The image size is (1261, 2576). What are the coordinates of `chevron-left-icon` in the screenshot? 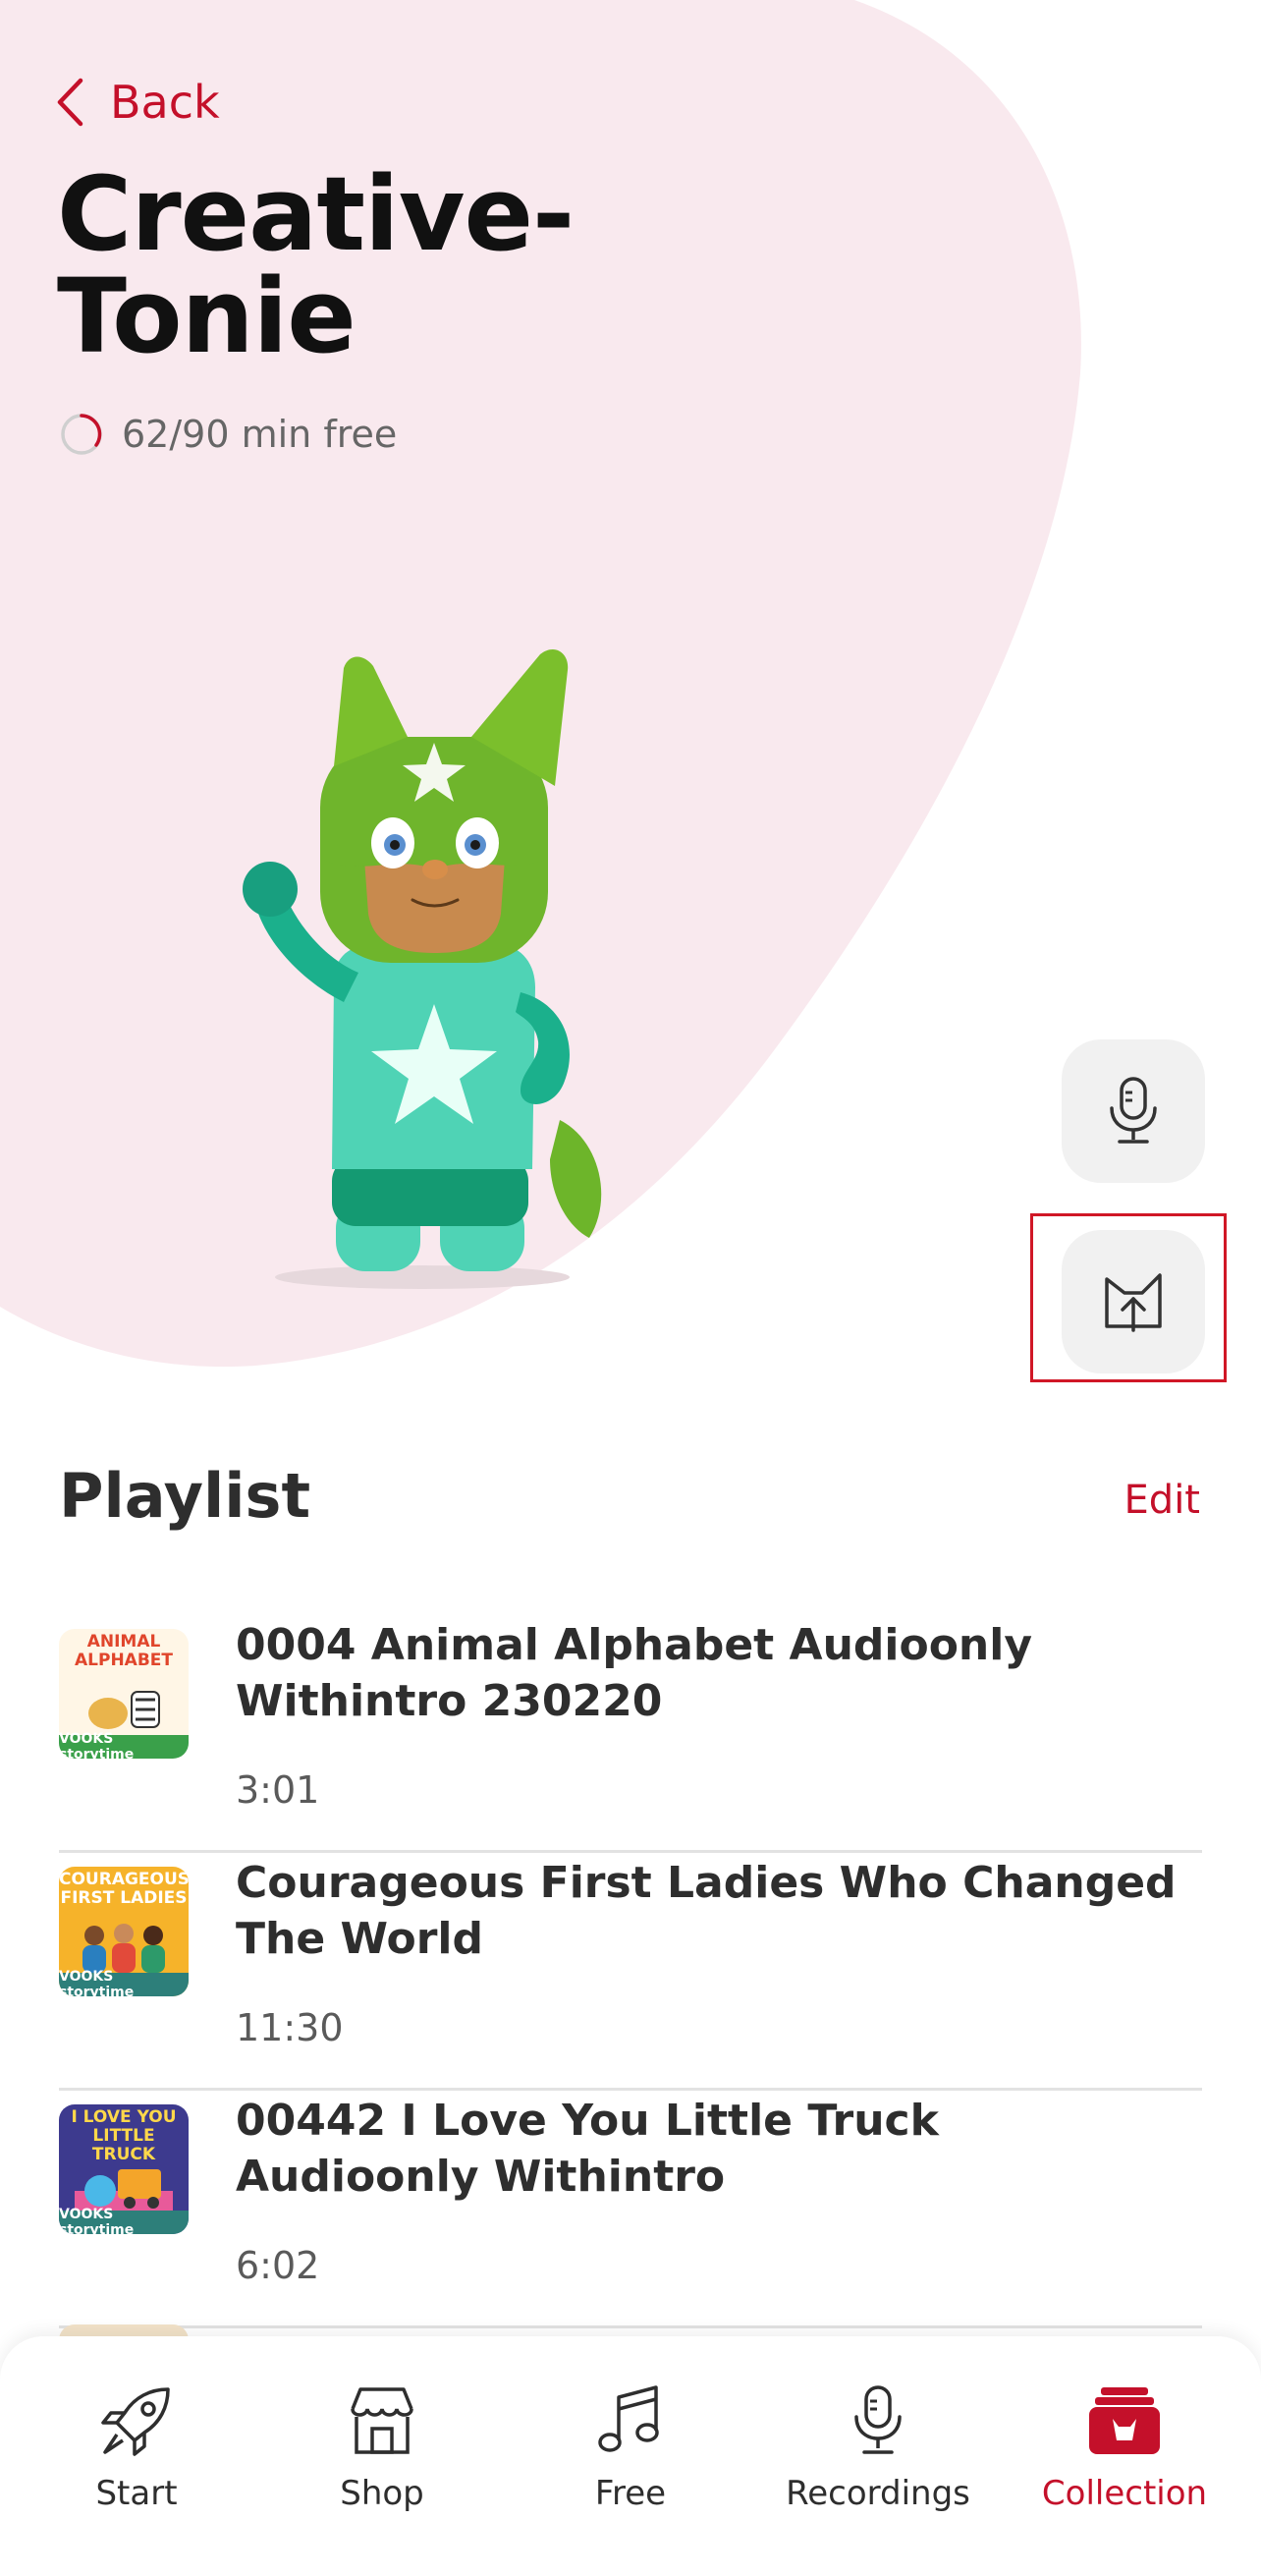 It's located at (70, 102).